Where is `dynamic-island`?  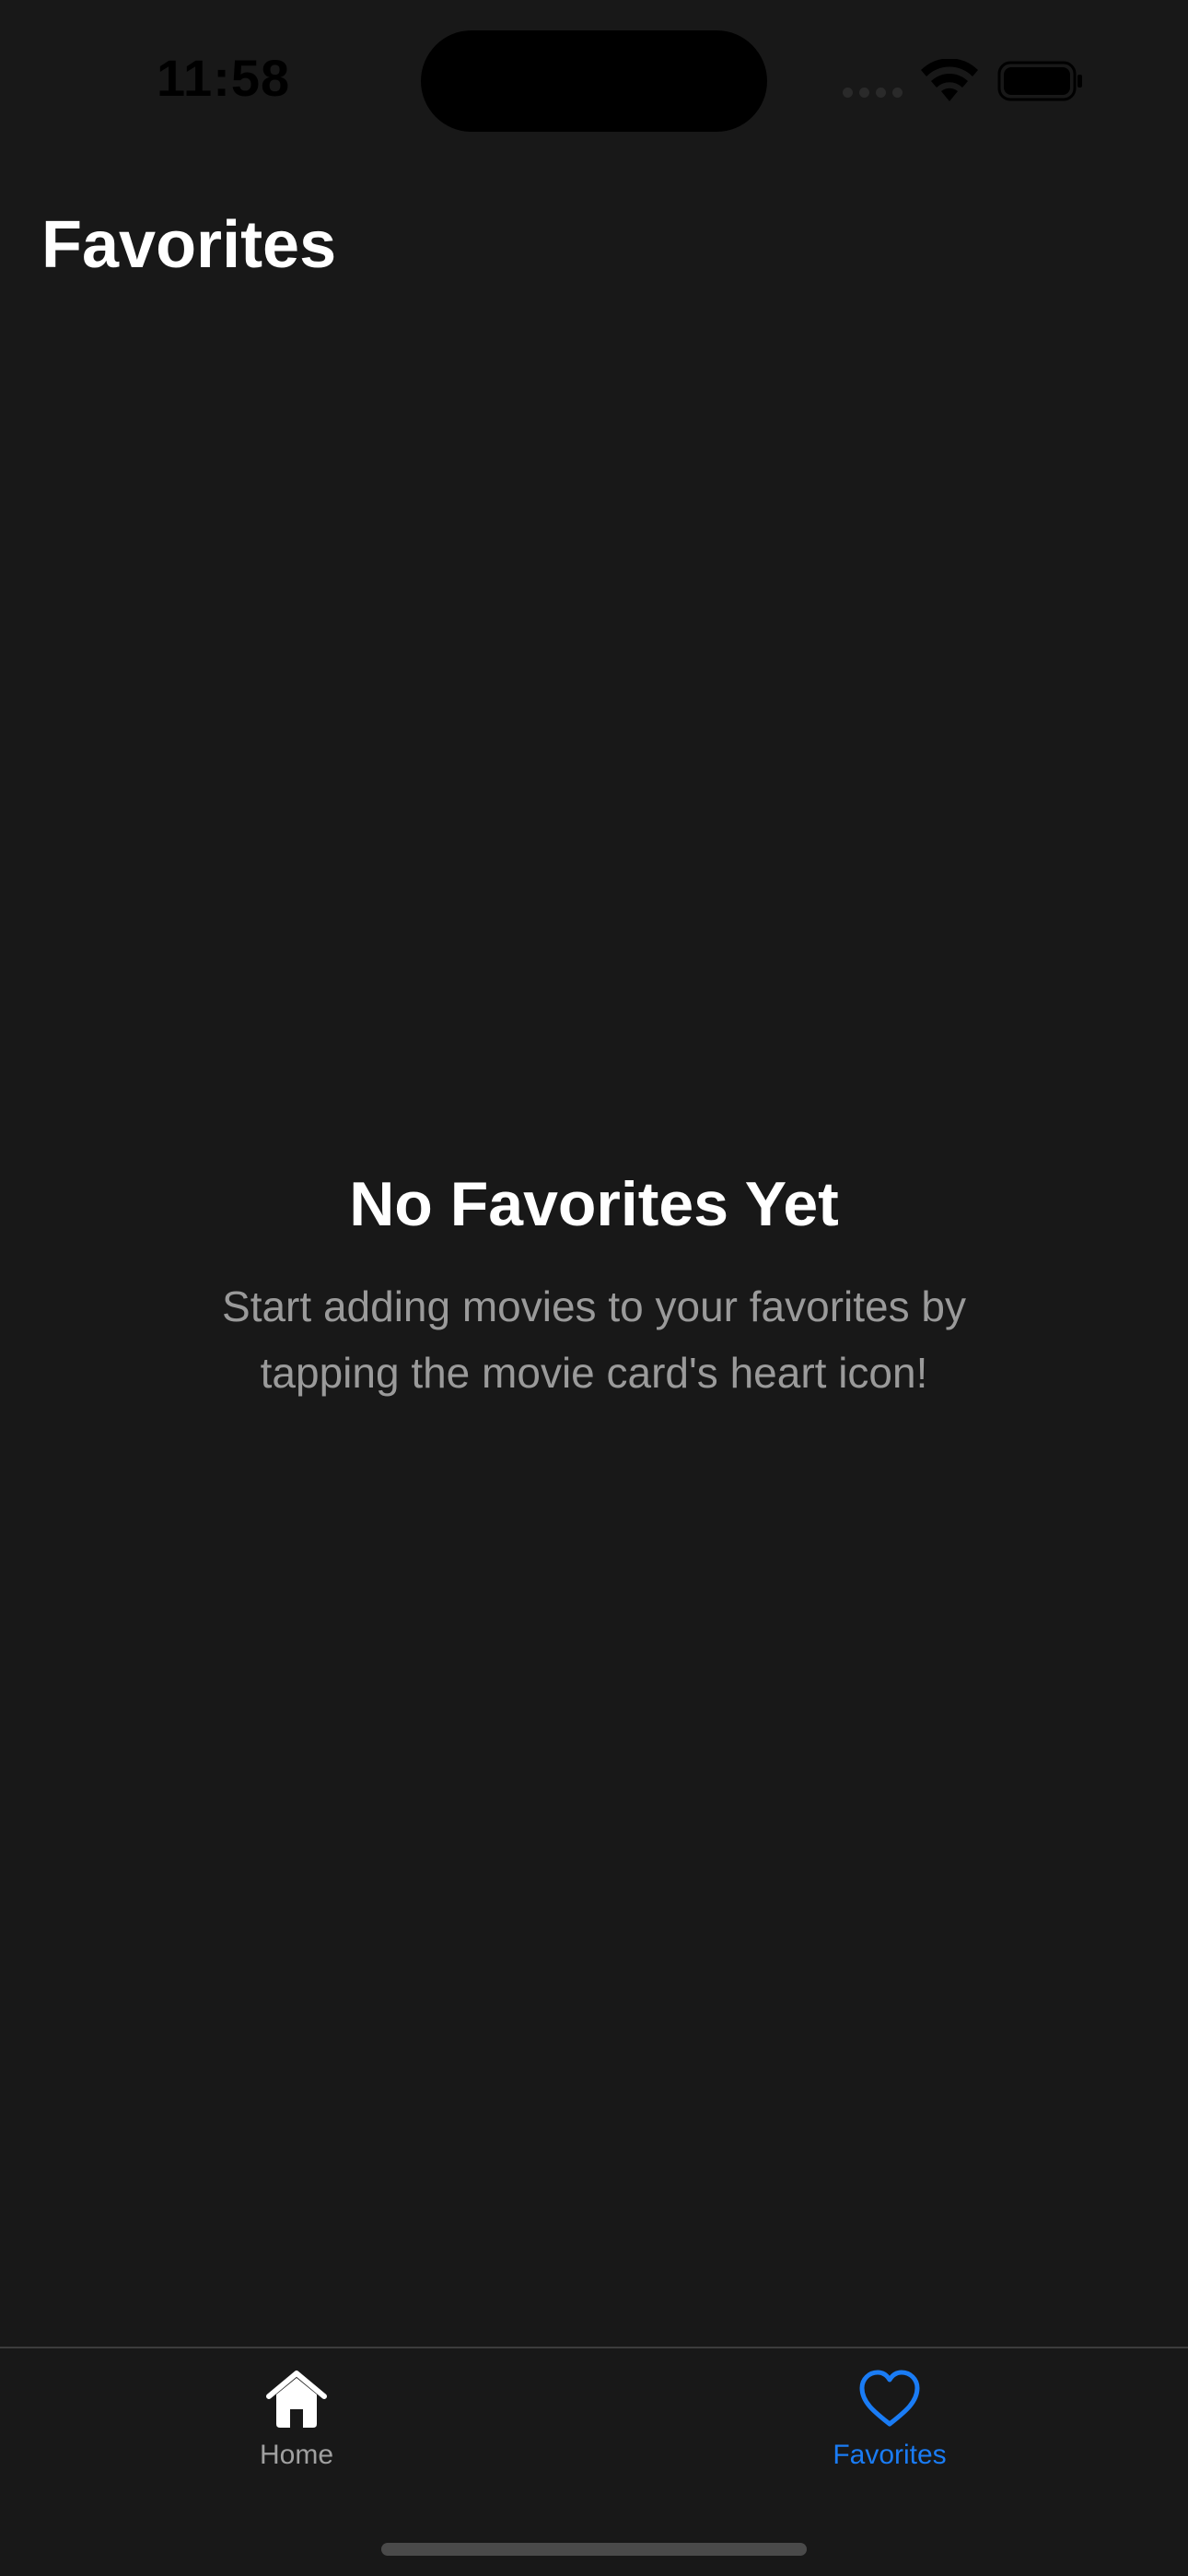
dynamic-island is located at coordinates (594, 81).